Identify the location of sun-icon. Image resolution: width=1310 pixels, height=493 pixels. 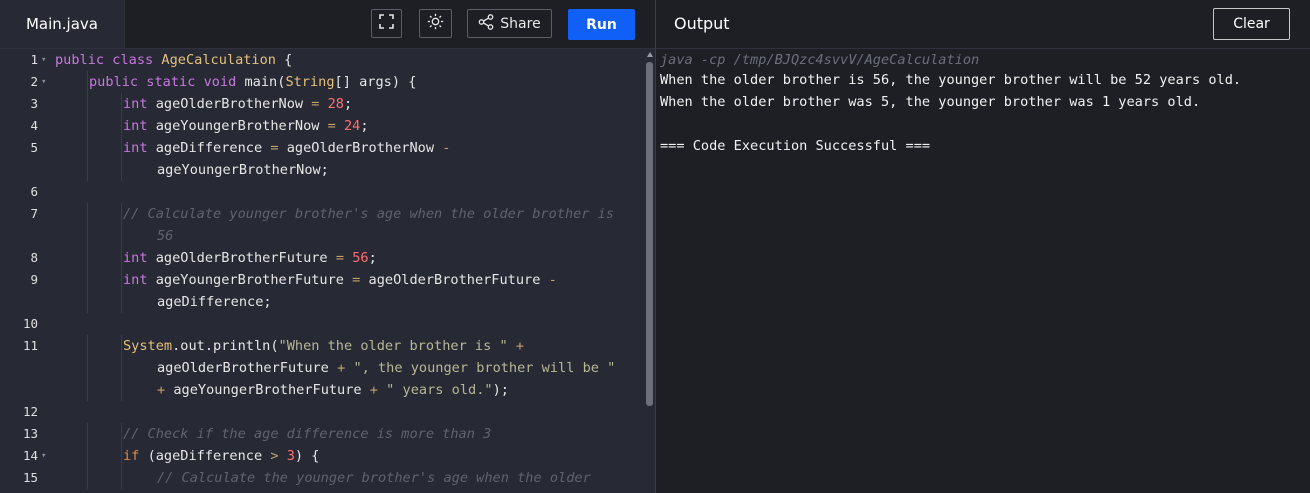
(435, 23).